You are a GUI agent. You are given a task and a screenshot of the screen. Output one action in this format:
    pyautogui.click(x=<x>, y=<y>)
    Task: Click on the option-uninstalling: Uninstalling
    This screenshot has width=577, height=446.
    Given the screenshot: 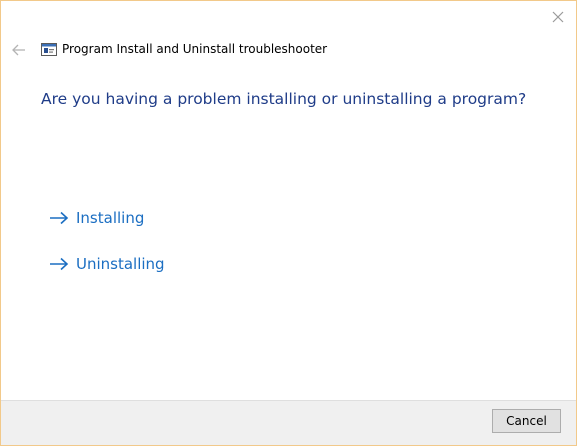 What is the action you would take?
    pyautogui.click(x=107, y=264)
    